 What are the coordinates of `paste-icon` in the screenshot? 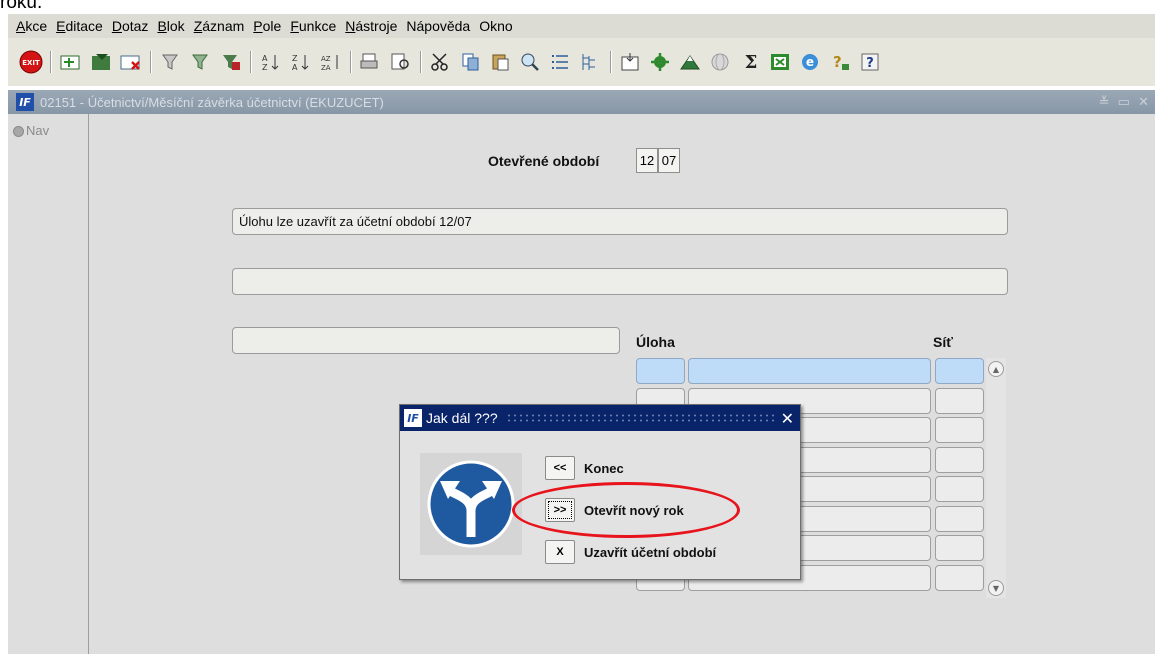 It's located at (501, 62).